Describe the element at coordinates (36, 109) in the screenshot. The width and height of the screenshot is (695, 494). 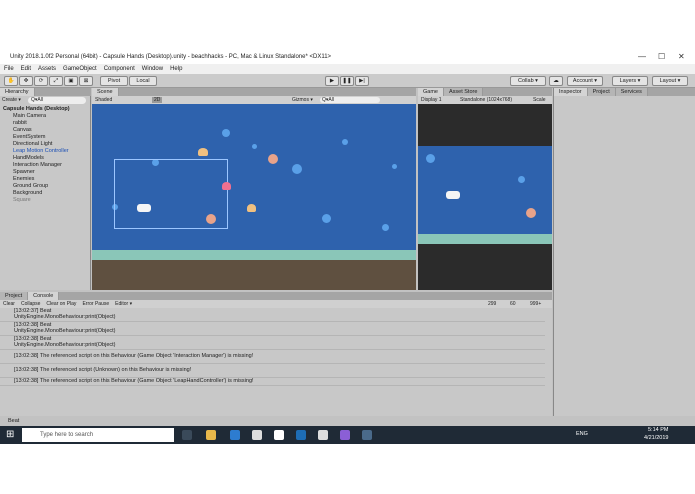
I see `scene-root-item: Capsule Hands (Desktop)` at that location.